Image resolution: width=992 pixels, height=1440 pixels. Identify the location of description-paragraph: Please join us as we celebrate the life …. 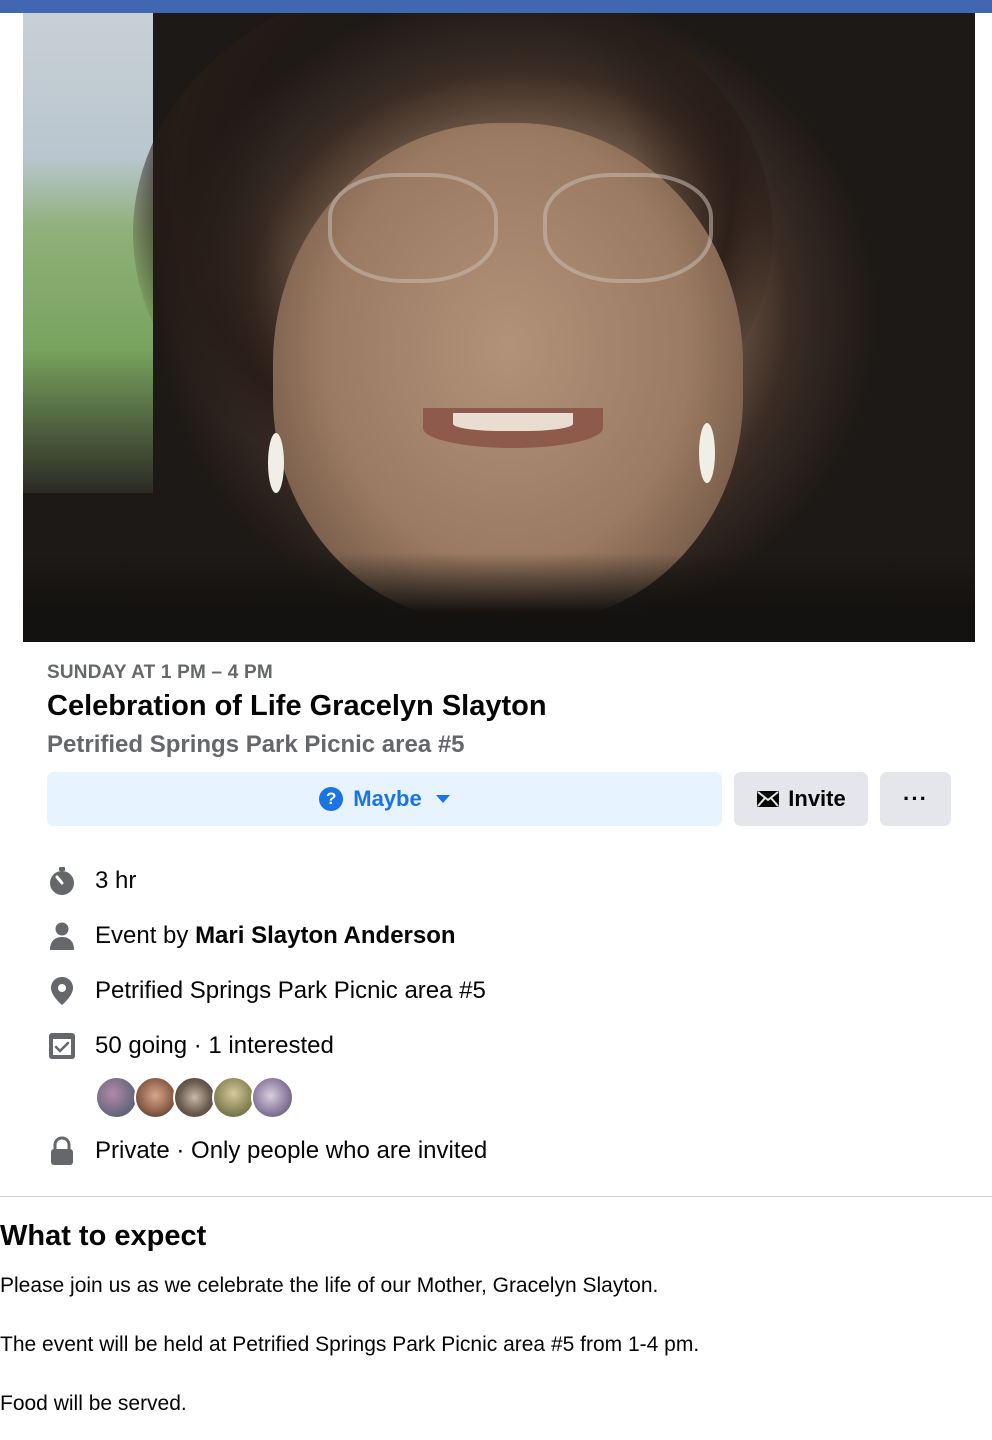
(329, 1285).